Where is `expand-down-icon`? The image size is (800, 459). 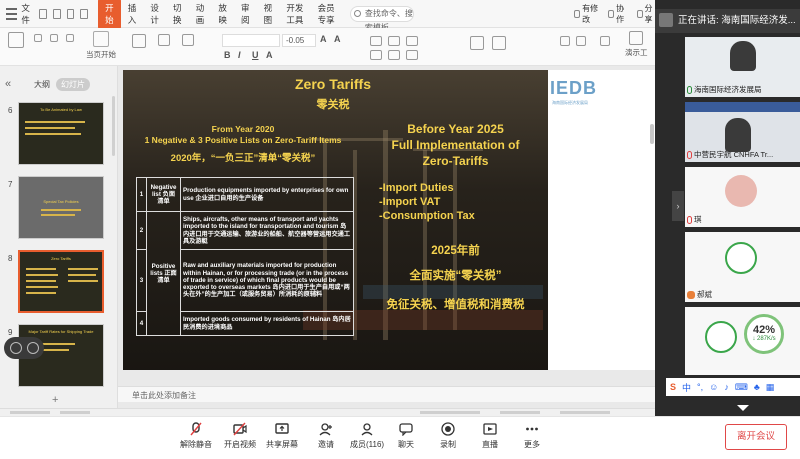 expand-down-icon is located at coordinates (743, 408).